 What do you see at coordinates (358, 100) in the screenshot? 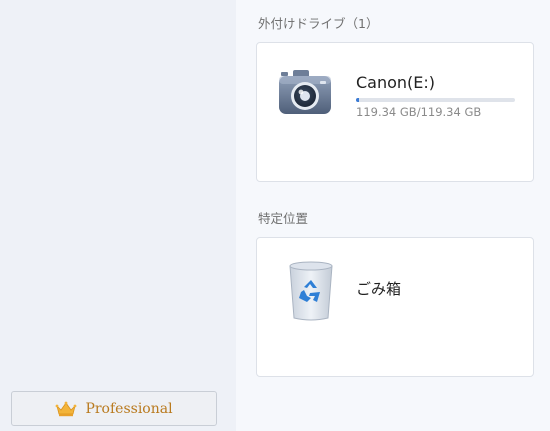
I see `drive-usage-fill` at bounding box center [358, 100].